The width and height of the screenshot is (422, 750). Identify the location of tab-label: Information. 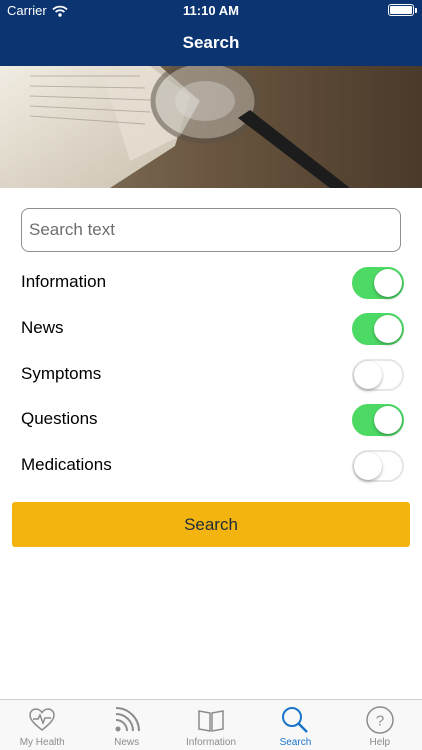
(211, 742).